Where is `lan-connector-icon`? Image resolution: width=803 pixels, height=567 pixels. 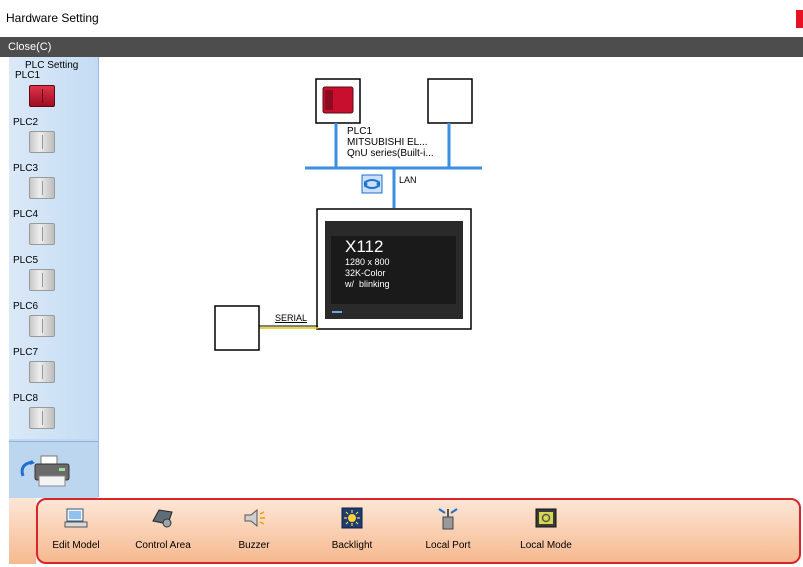 lan-connector-icon is located at coordinates (372, 184).